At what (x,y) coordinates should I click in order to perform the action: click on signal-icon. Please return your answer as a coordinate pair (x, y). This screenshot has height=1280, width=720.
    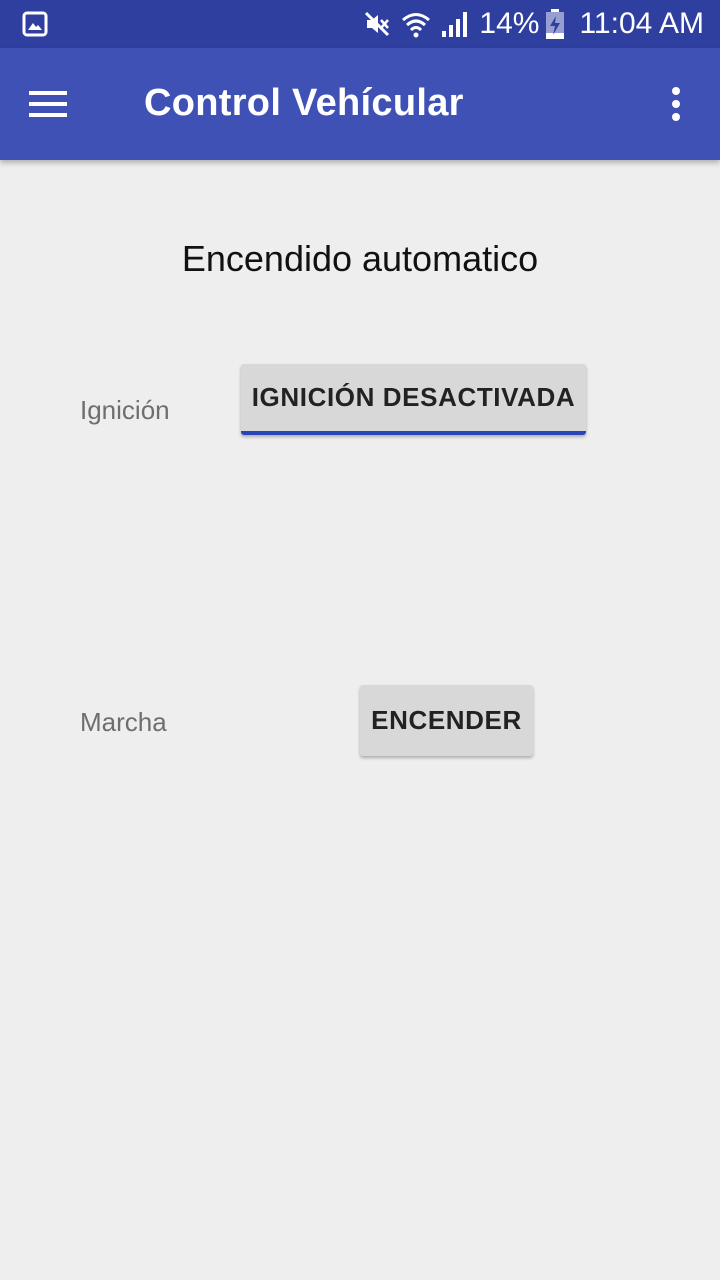
    Looking at the image, I should click on (455, 24).